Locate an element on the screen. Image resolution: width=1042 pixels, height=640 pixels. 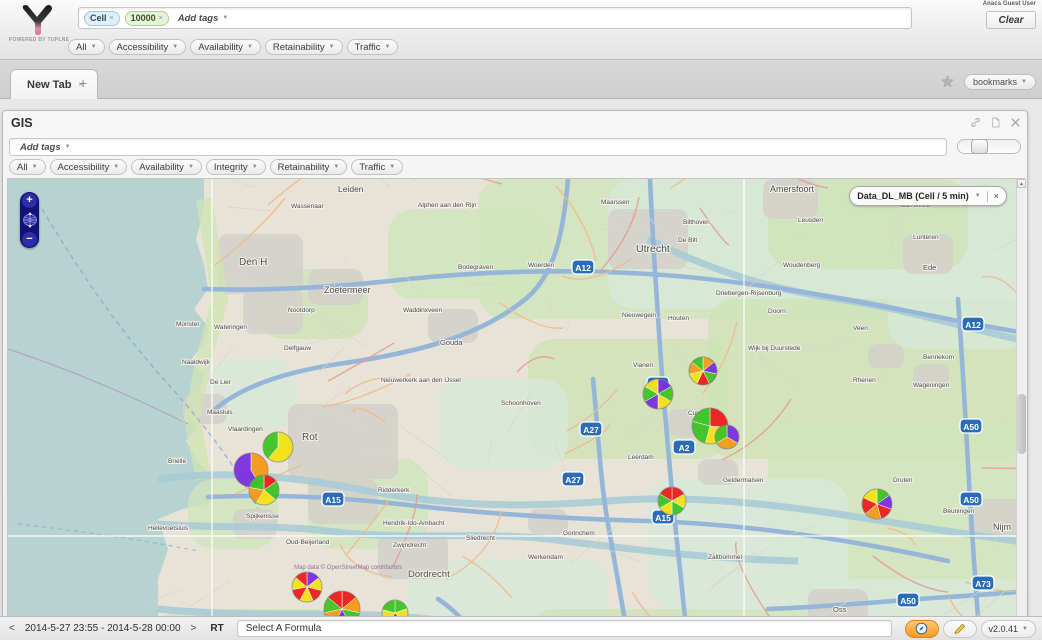
favorite-star-icon is located at coordinates (947, 81).